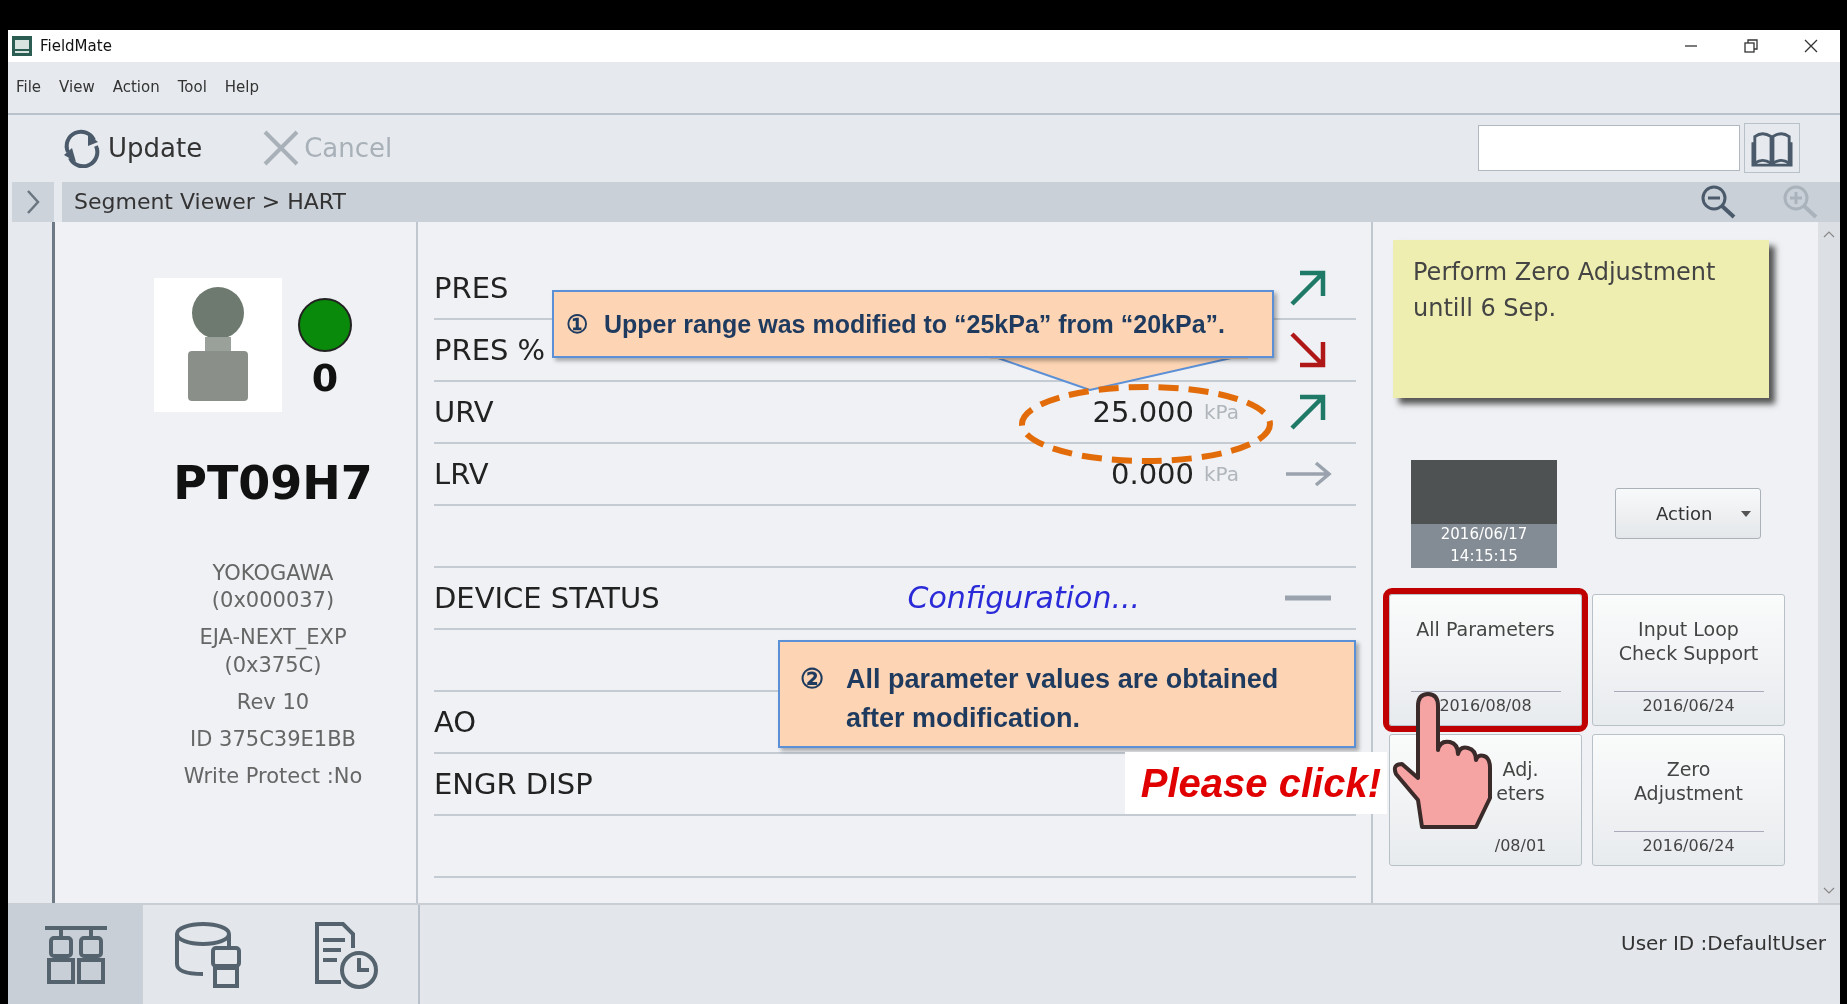 This screenshot has width=1847, height=1004. I want to click on photo-timestamp: 2016/06/17 14:15:15, so click(1484, 546).